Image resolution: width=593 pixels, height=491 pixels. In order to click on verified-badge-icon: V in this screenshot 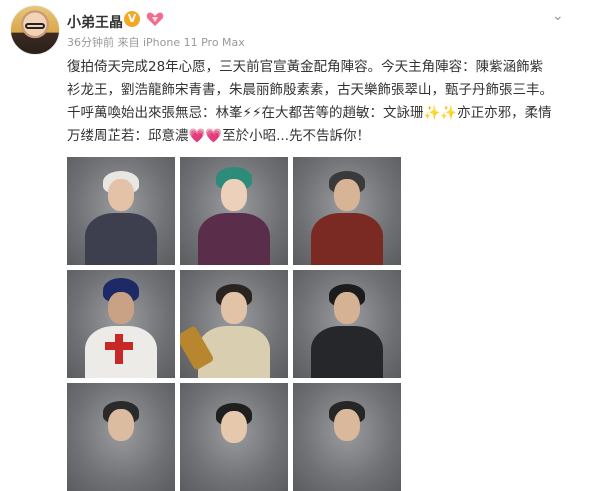, I will do `click(132, 19)`.